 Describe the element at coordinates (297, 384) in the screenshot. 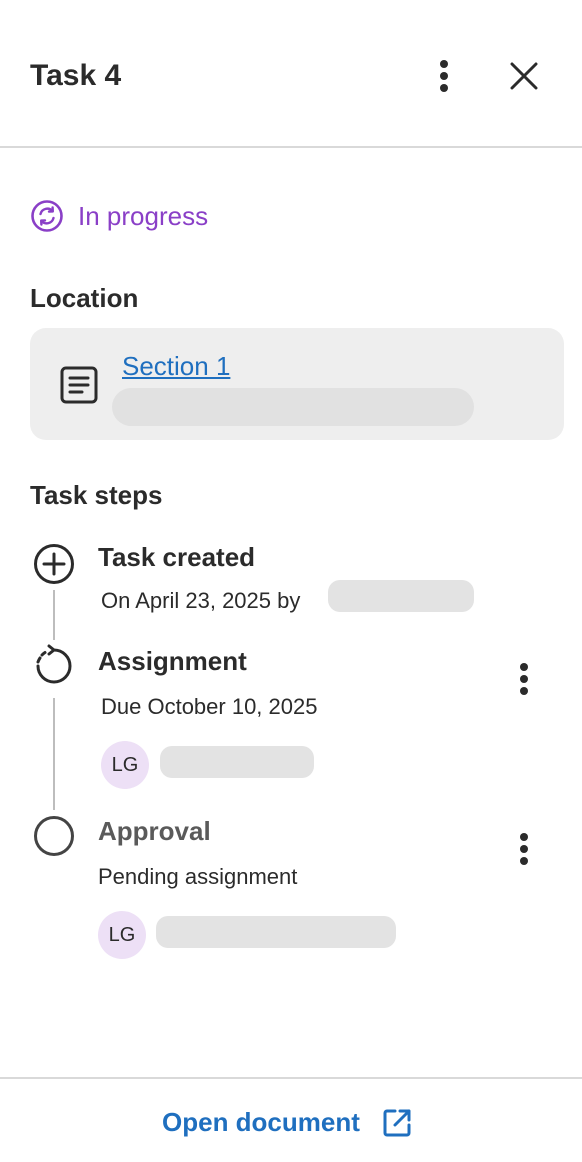

I see `location-card: Section 1` at that location.